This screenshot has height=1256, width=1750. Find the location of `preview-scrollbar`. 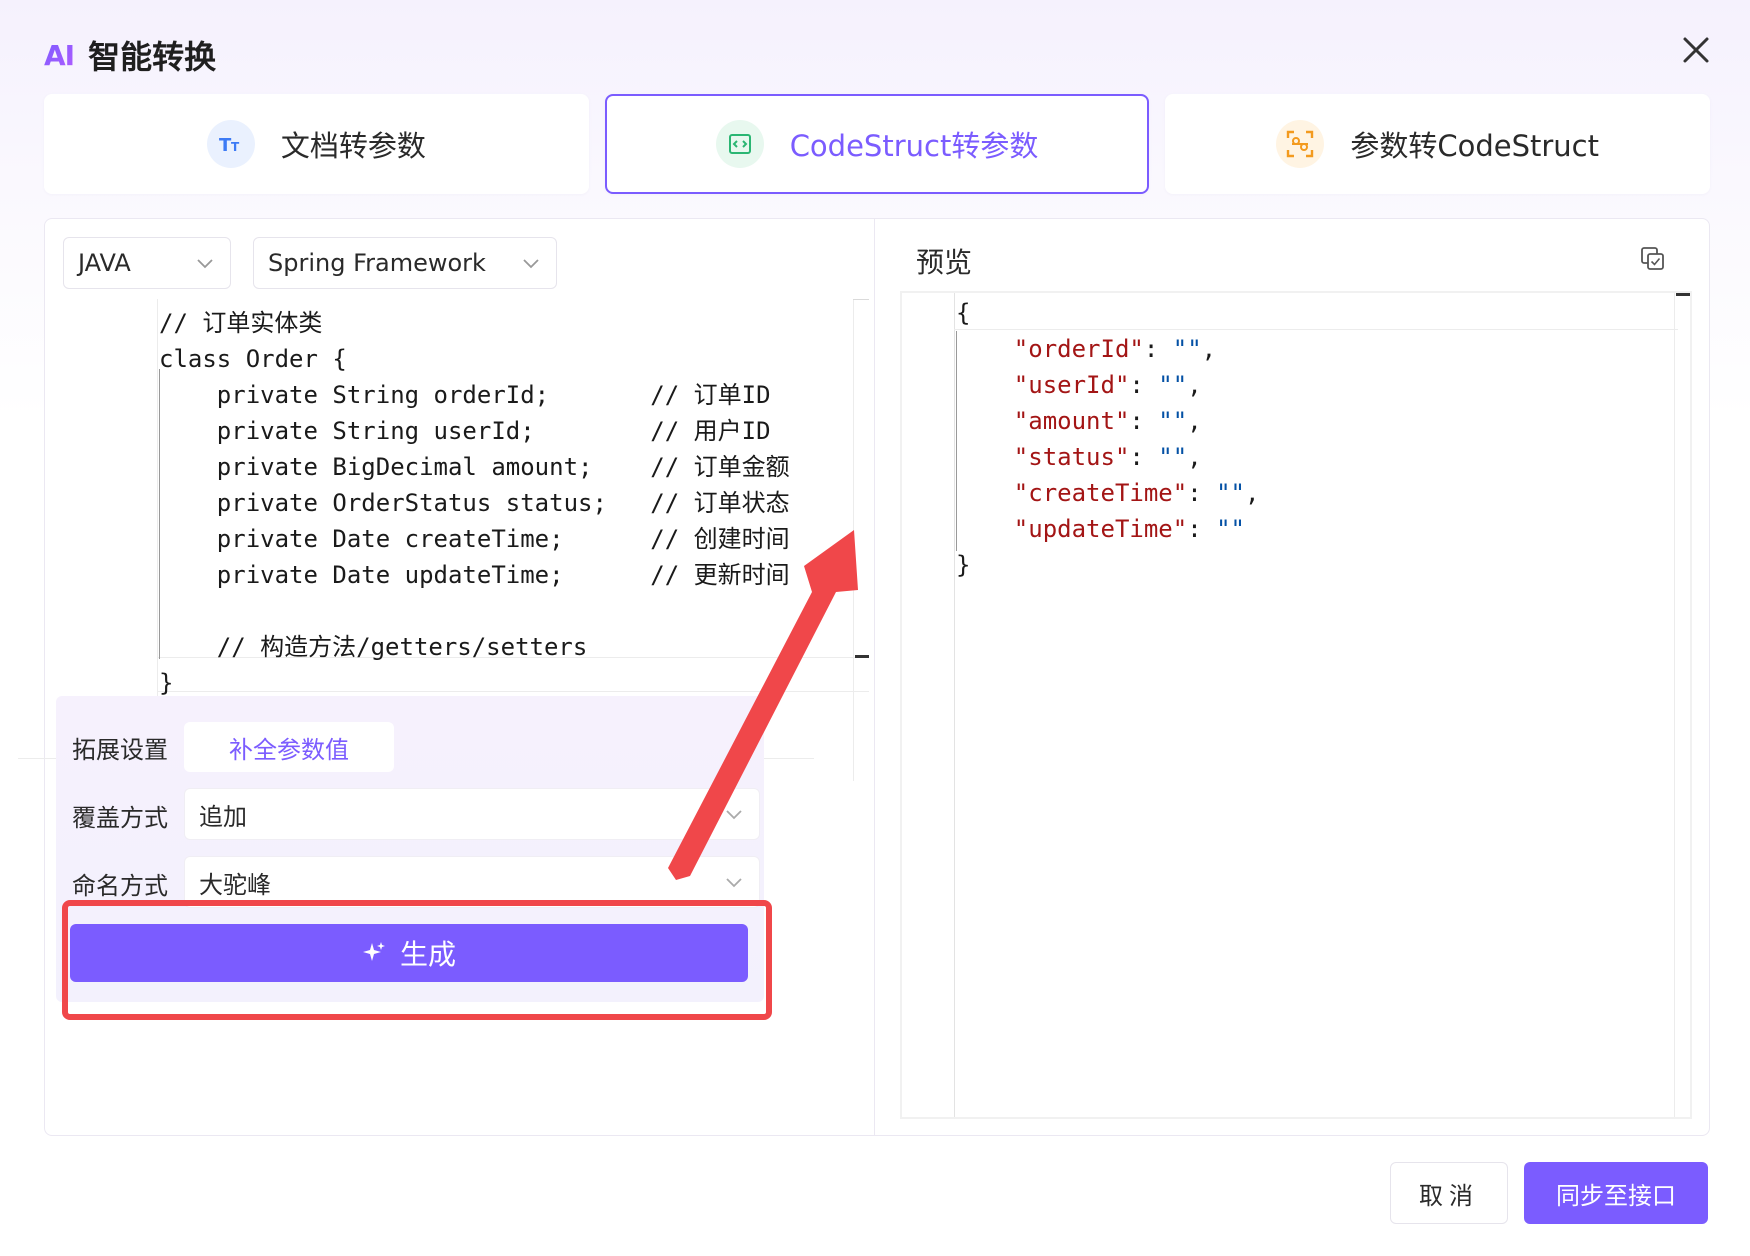

preview-scrollbar is located at coordinates (1683, 294).